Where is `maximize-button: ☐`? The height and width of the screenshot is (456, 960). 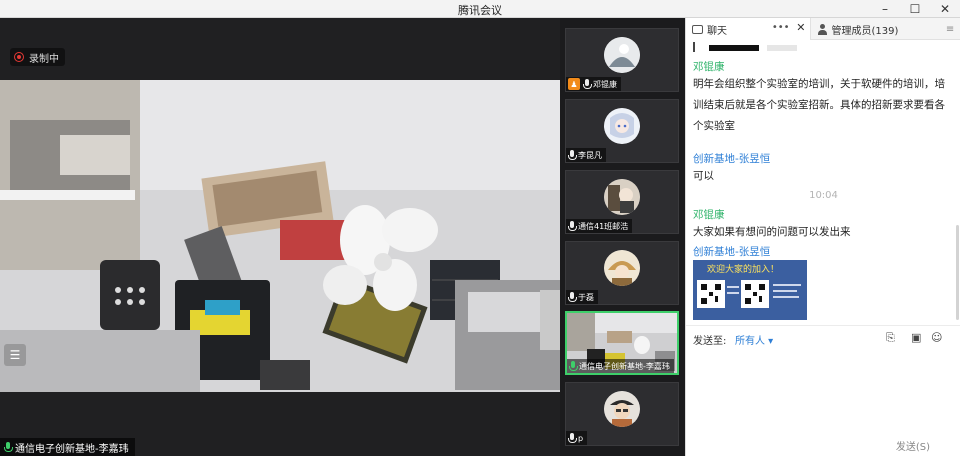
maximize-button: ☐ is located at coordinates (915, 9).